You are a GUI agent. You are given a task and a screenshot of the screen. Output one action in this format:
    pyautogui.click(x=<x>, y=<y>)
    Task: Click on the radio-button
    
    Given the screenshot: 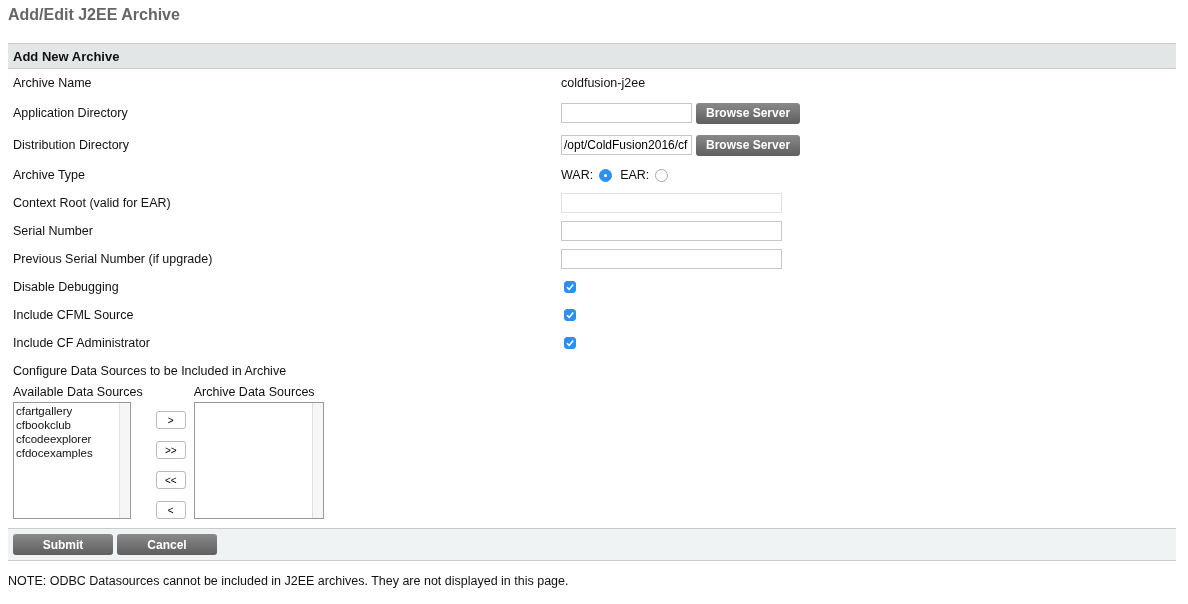 What is the action you would take?
    pyautogui.click(x=606, y=175)
    